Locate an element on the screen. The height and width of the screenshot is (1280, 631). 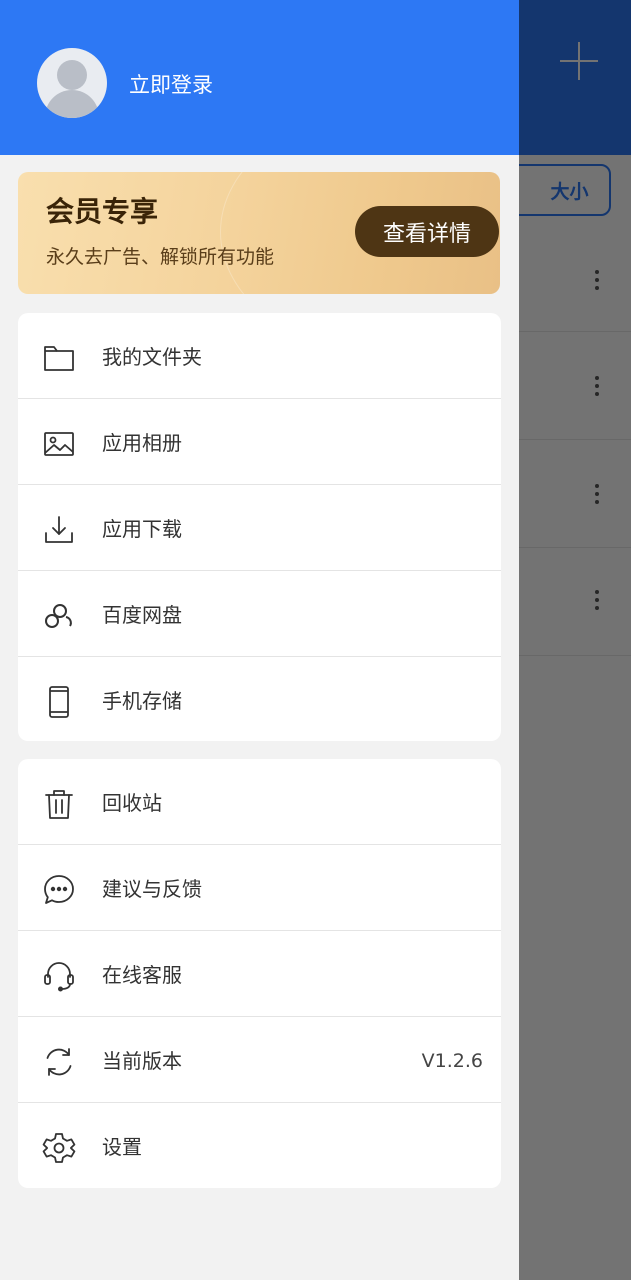
download-icon is located at coordinates (59, 530).